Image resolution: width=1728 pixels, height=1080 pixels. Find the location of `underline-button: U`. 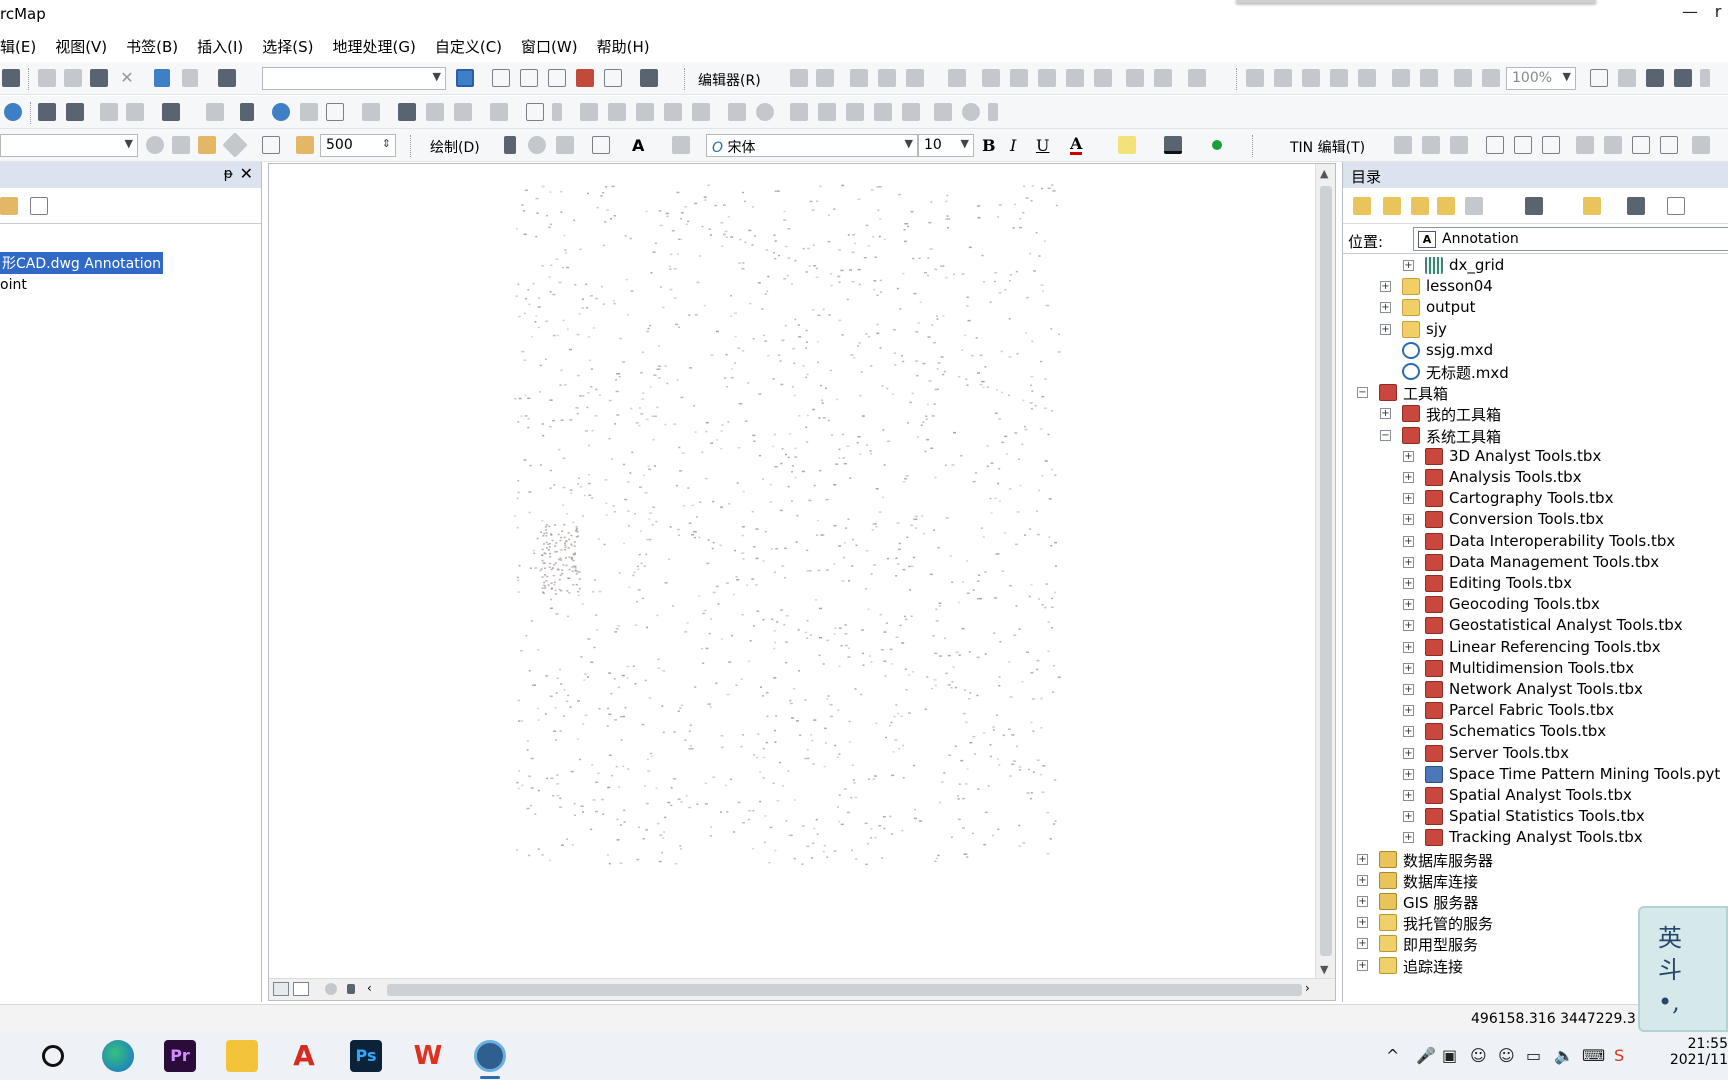

underline-button: U is located at coordinates (1042, 145).